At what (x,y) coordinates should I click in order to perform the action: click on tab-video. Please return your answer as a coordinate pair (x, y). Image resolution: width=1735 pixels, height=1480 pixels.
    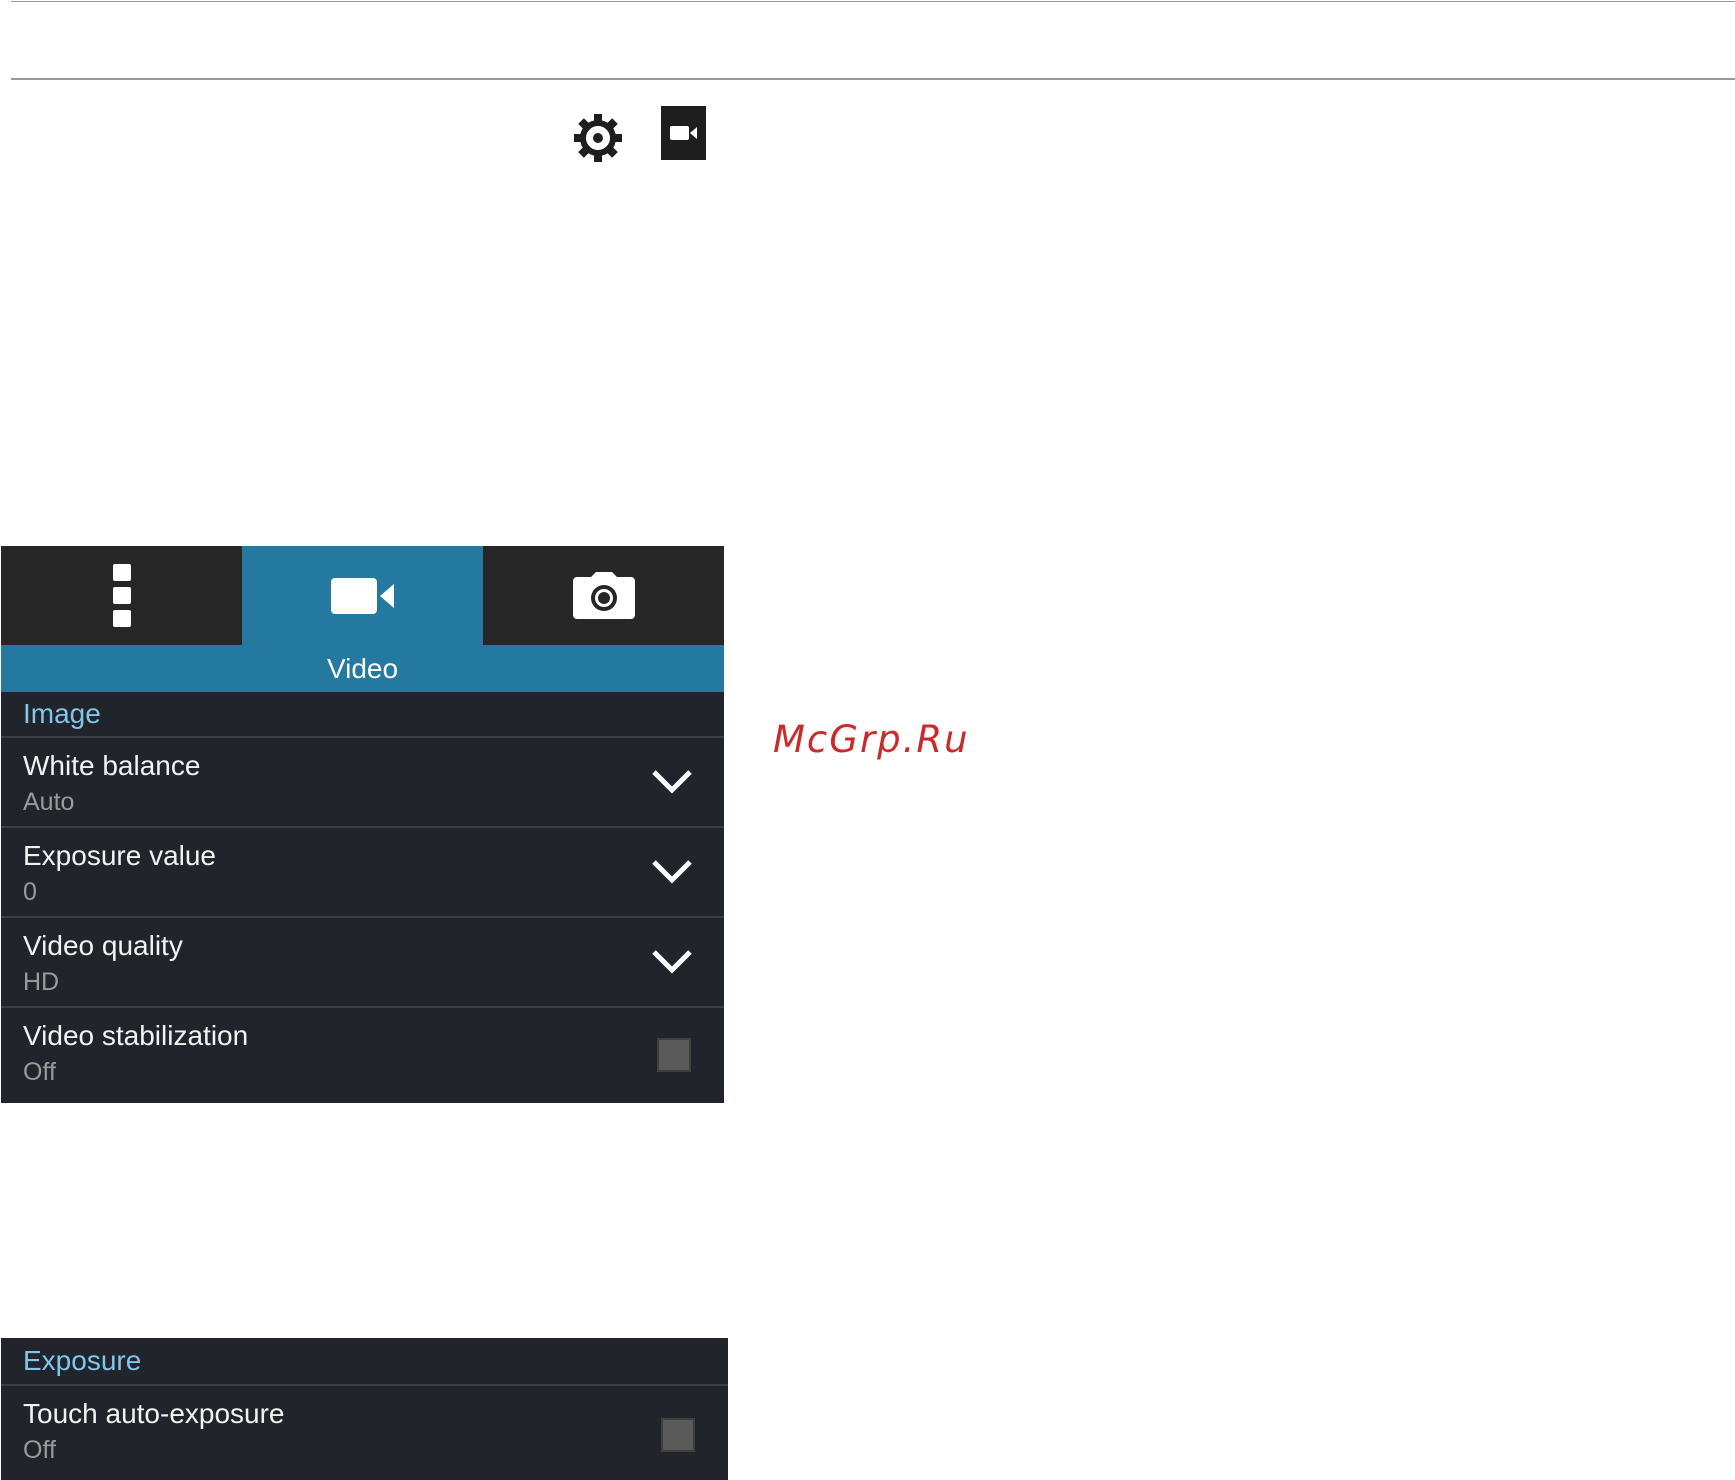
    Looking at the image, I should click on (362, 595).